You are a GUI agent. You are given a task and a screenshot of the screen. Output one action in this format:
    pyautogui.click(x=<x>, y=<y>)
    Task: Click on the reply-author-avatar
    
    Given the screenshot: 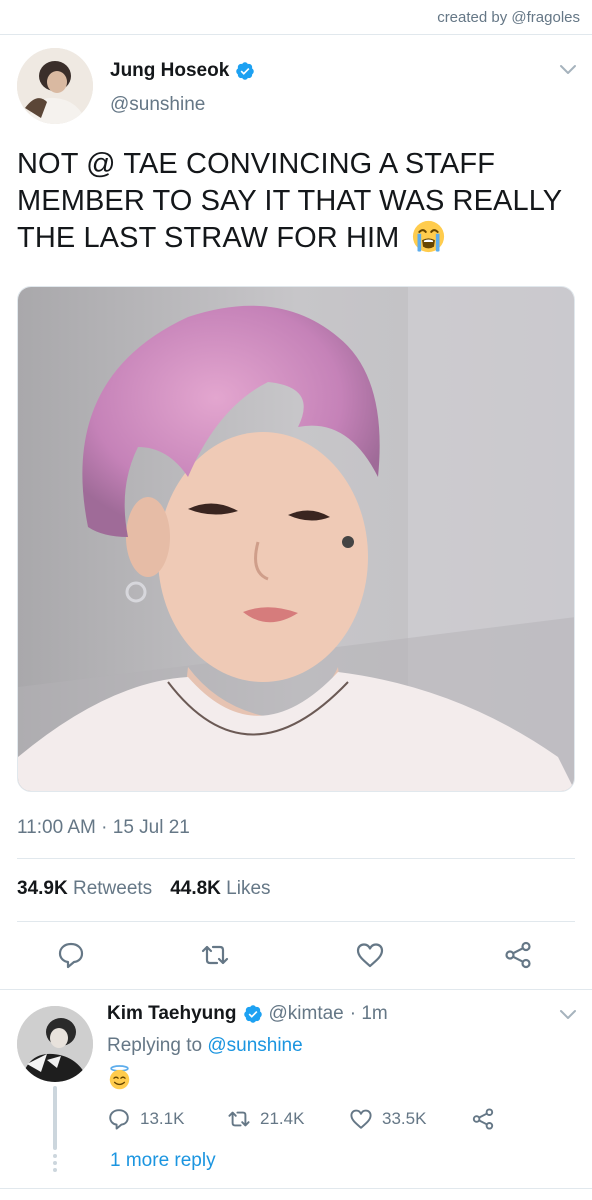 What is the action you would take?
    pyautogui.click(x=55, y=1044)
    